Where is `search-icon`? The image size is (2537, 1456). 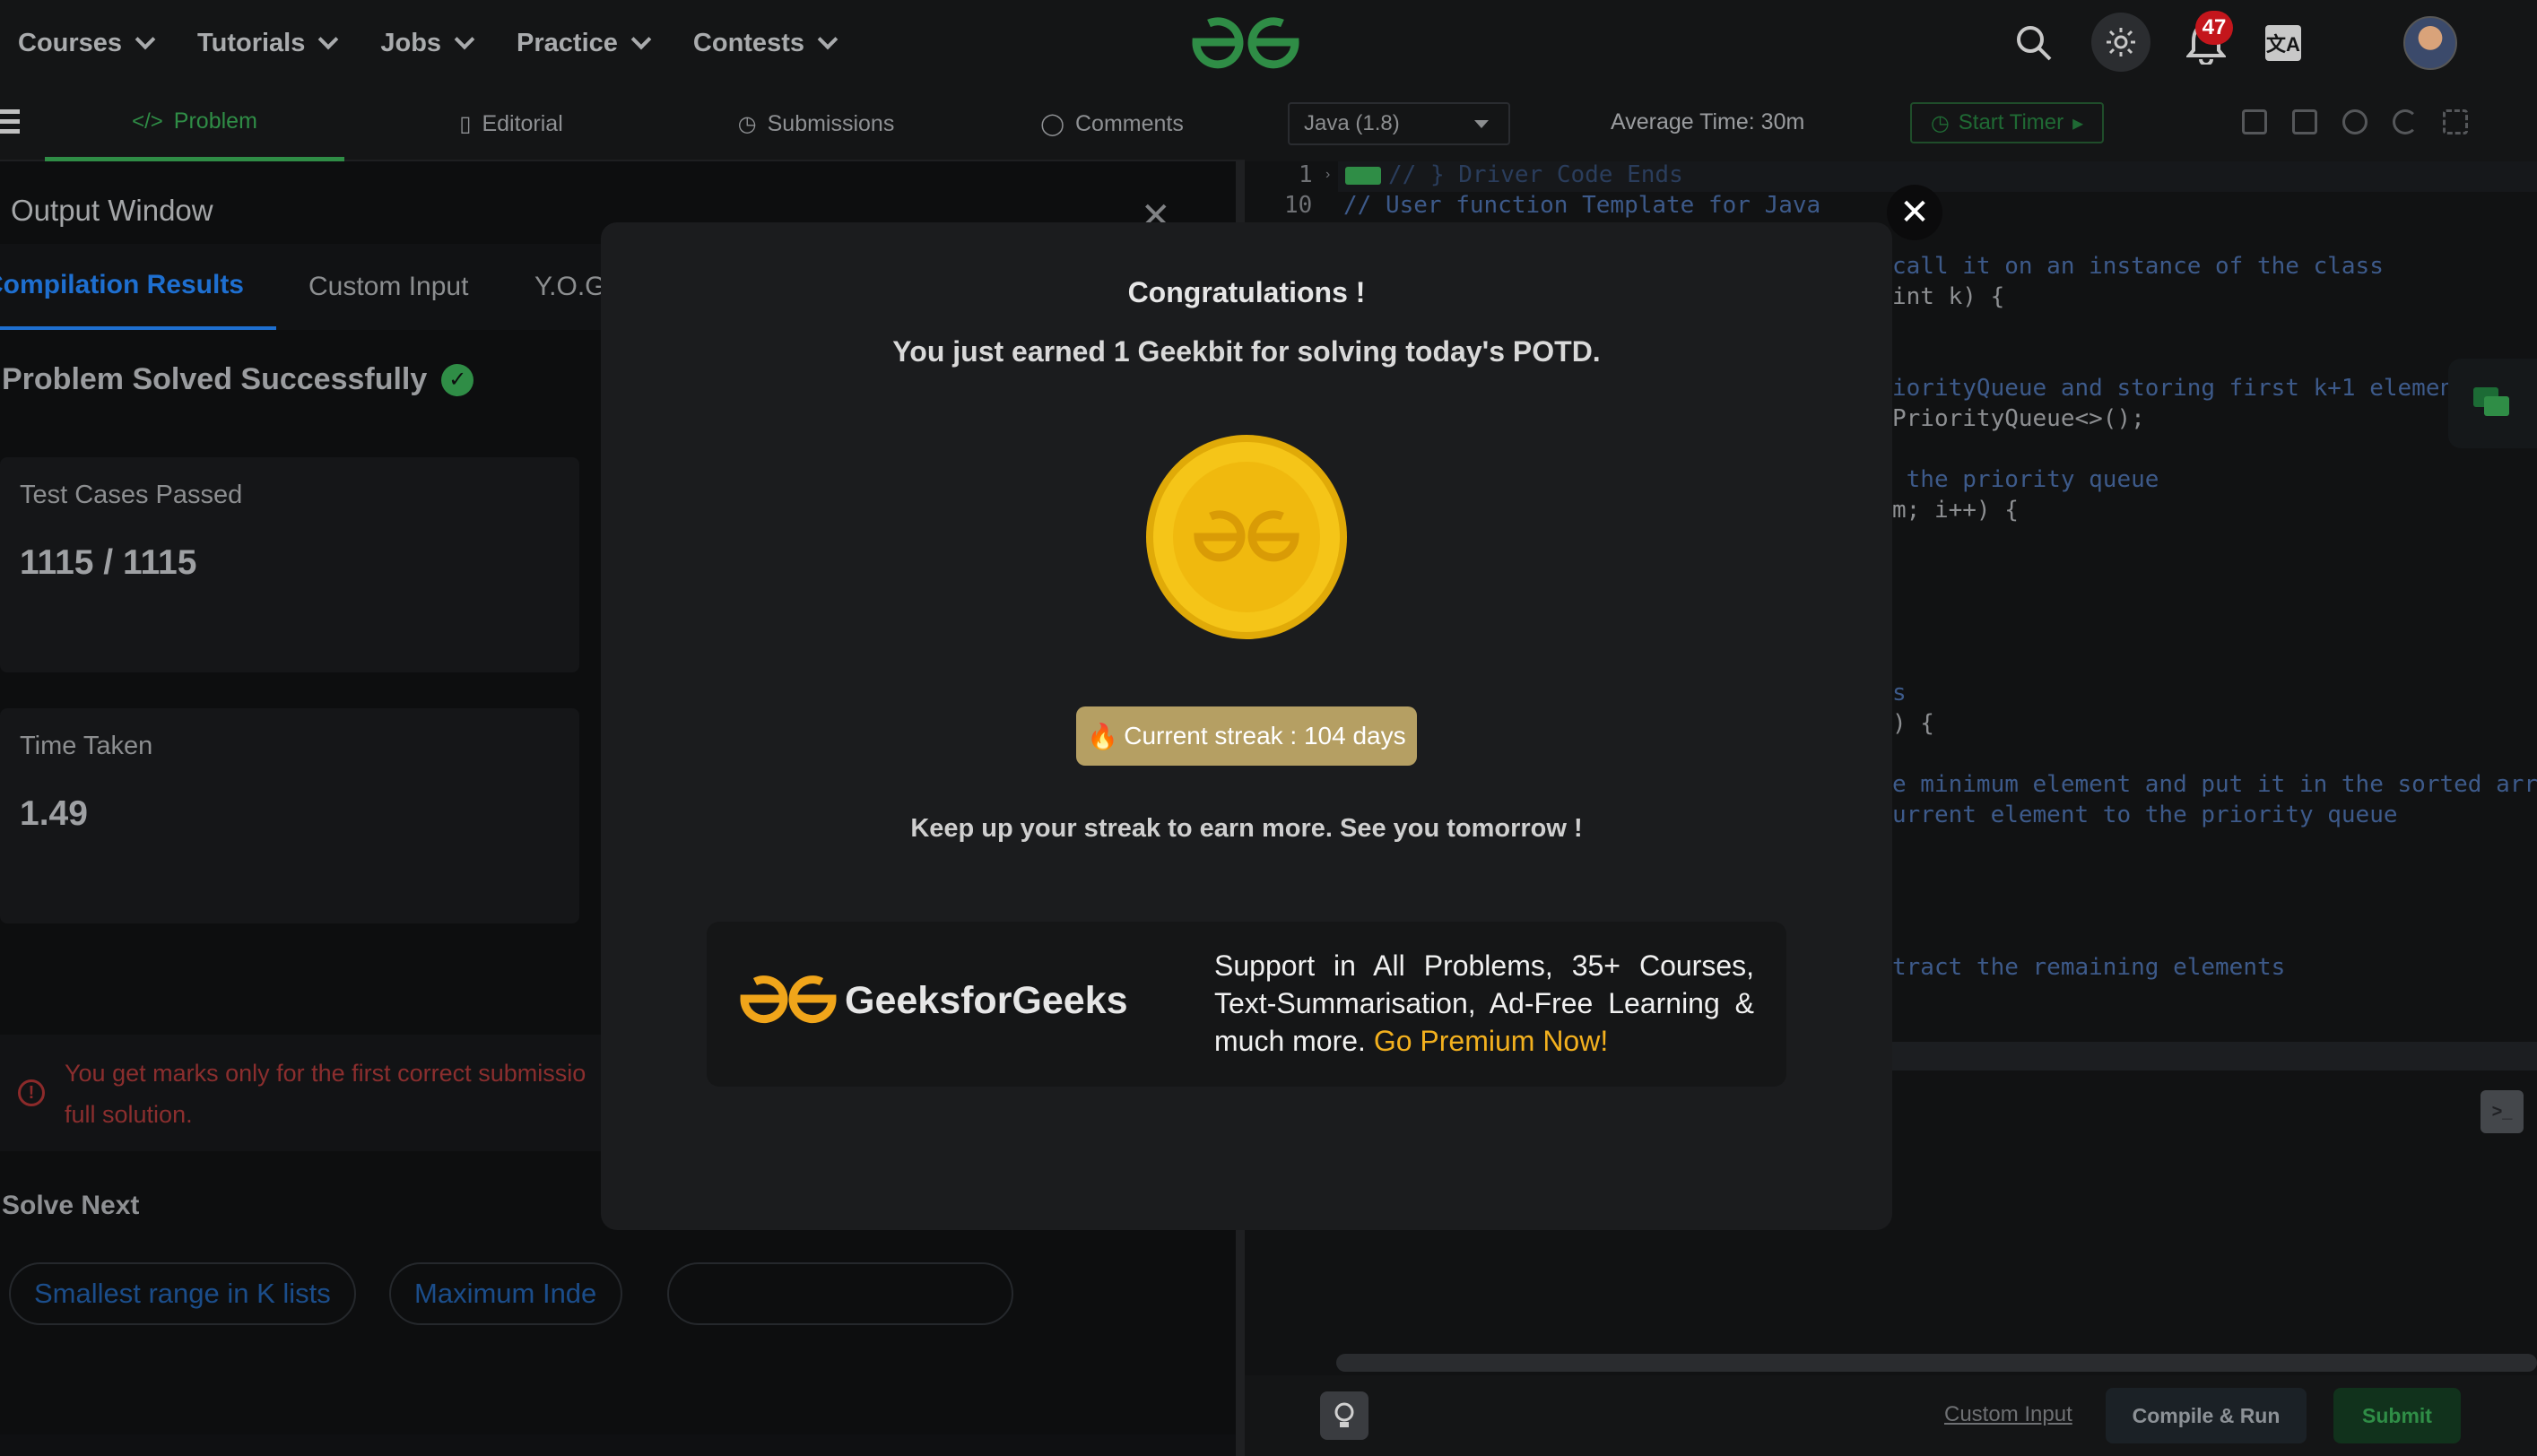 search-icon is located at coordinates (2034, 44).